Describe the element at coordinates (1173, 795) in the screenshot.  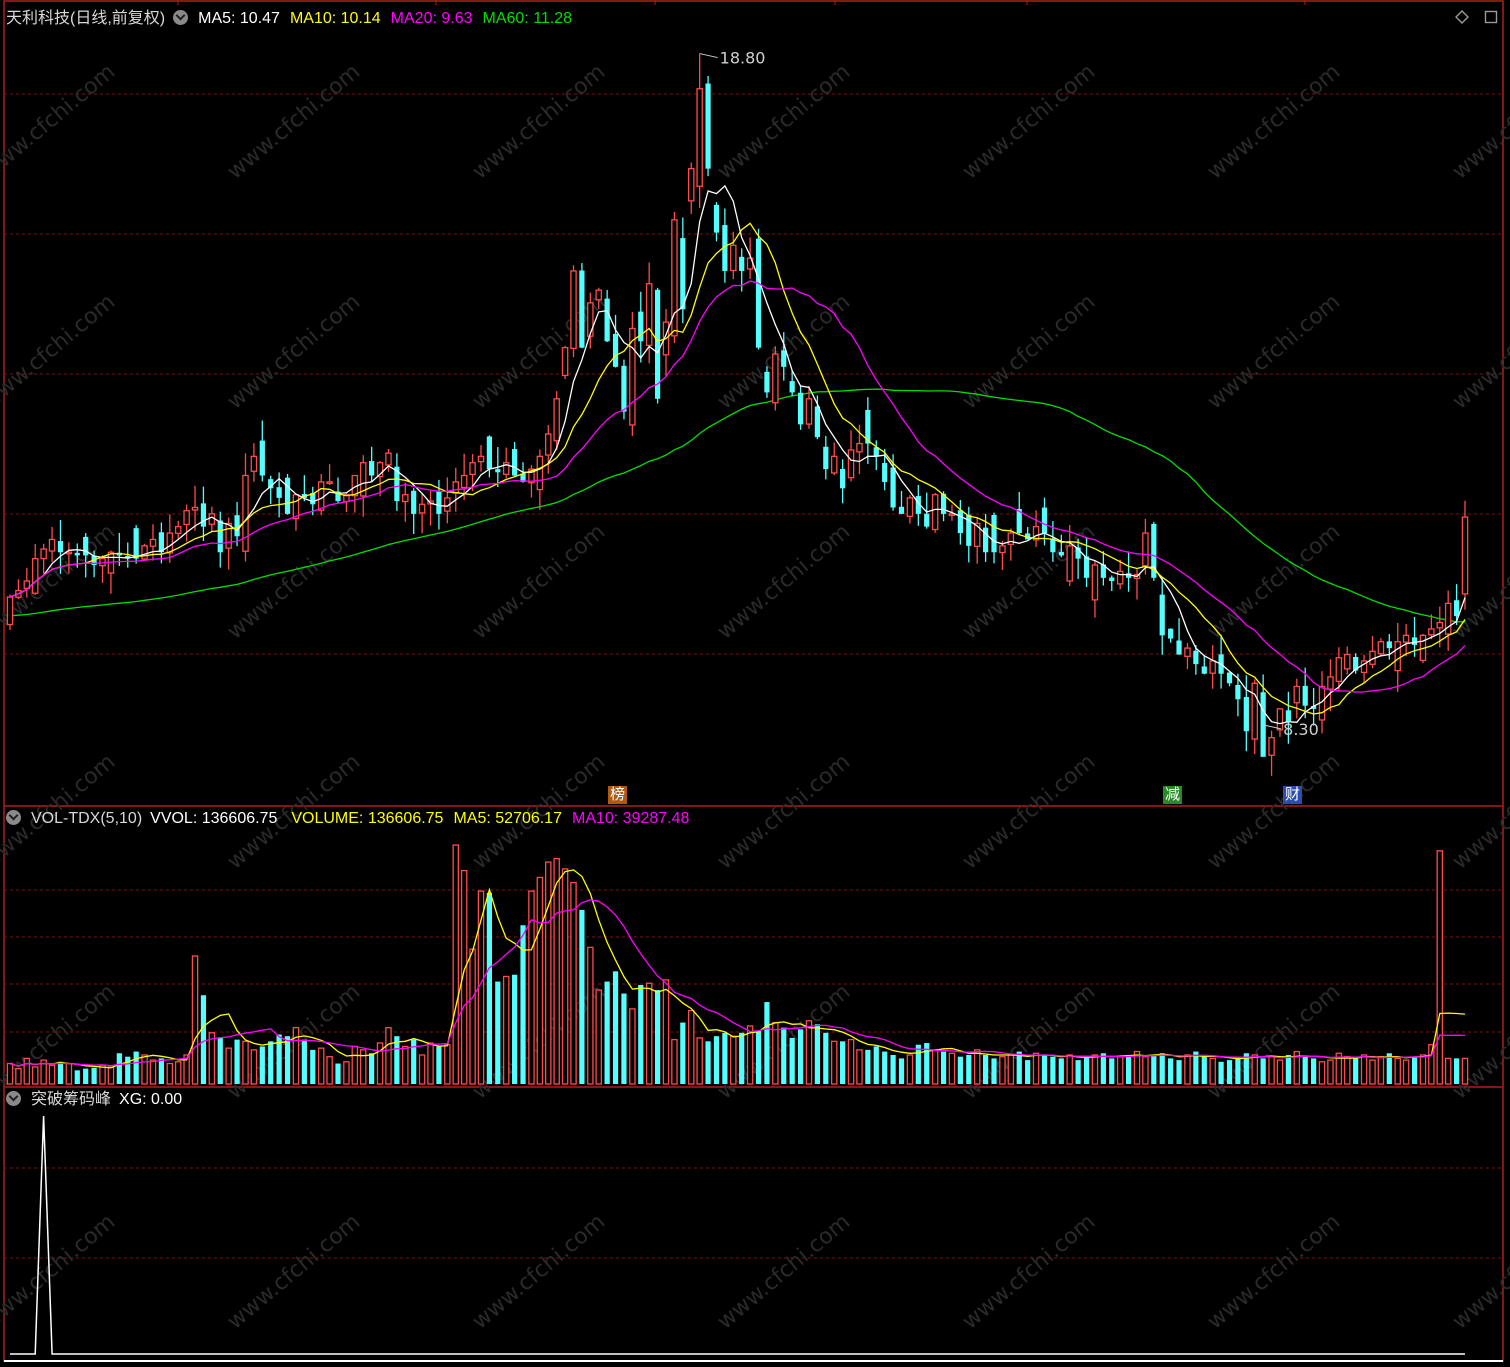
I see `marker-jian: 减` at that location.